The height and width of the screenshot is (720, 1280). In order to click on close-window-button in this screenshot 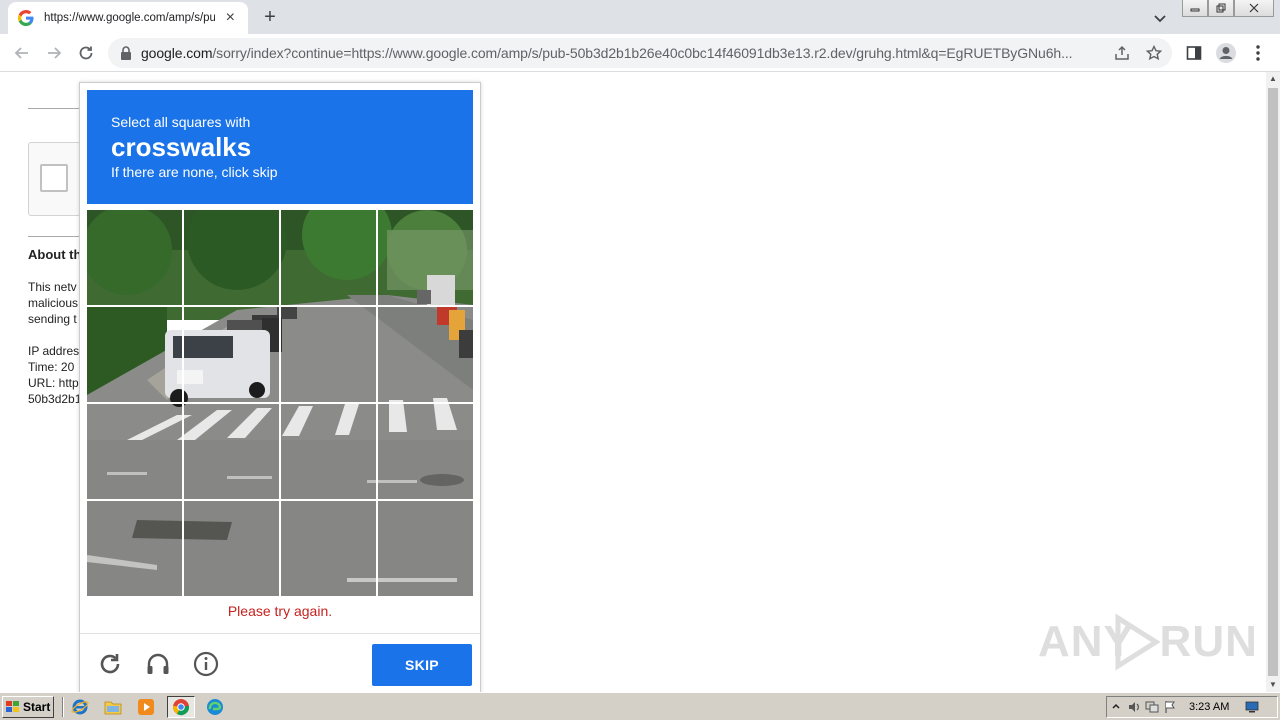, I will do `click(1254, 8)`.